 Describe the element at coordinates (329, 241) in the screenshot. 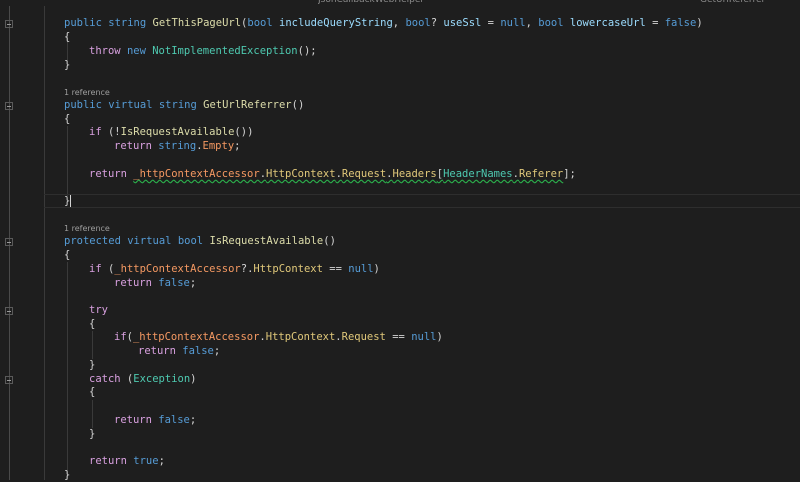

I see `punct: ()` at that location.